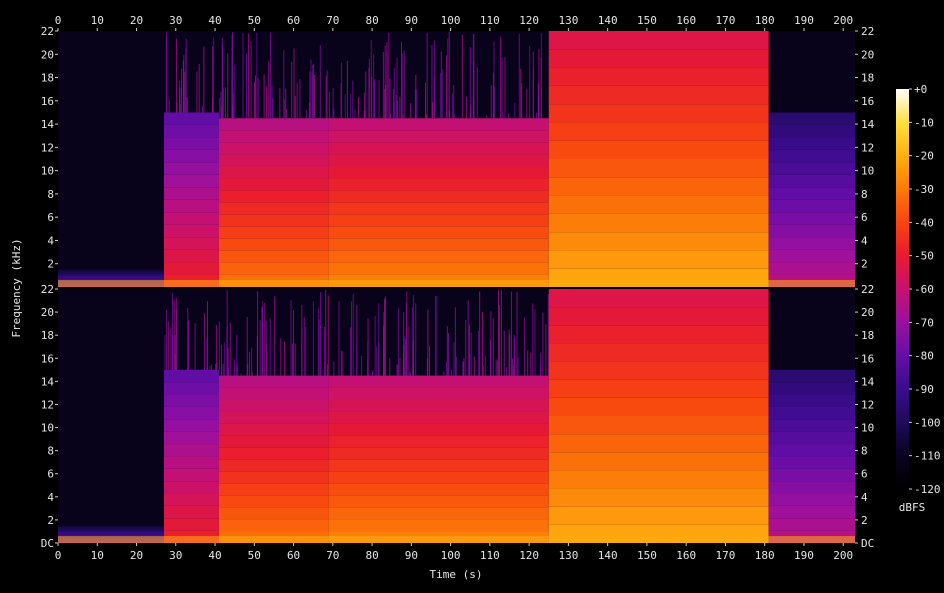  I want to click on x-tick-label: 20, so click(136, 555).